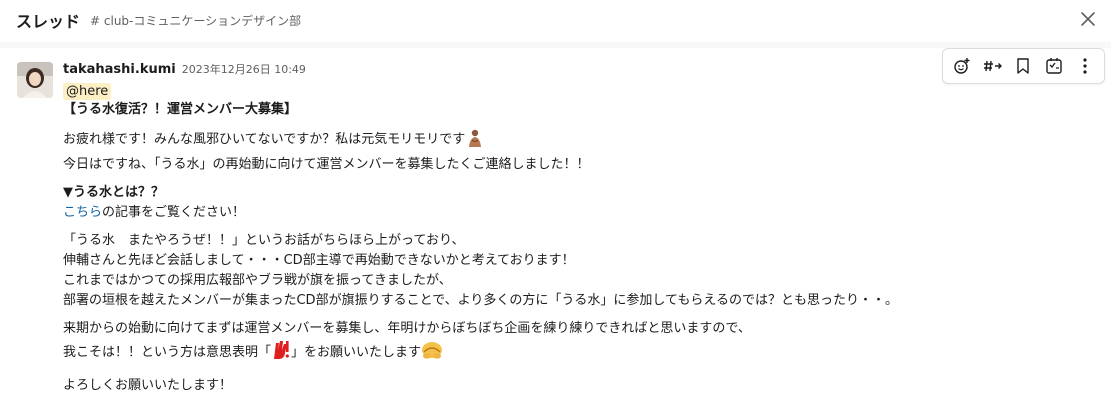 The height and width of the screenshot is (408, 1111). Describe the element at coordinates (148, 385) in the screenshot. I see `message-line: よろしくお願いいたします！` at that location.